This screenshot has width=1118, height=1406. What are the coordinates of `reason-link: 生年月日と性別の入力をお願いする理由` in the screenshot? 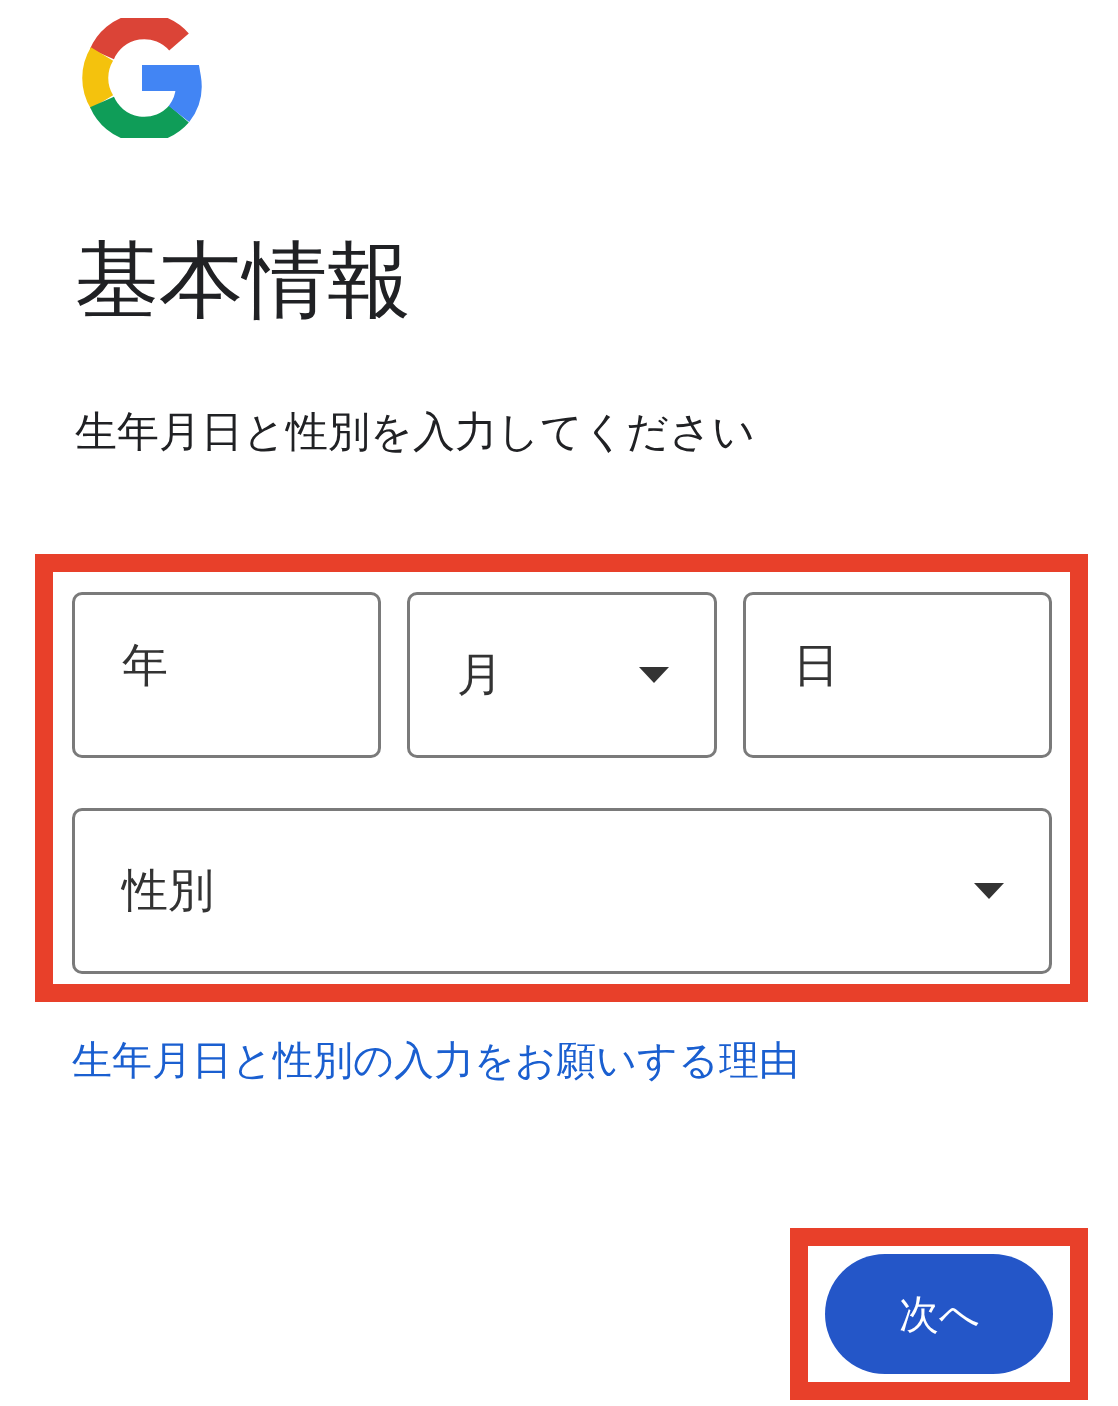 It's located at (435, 1060).